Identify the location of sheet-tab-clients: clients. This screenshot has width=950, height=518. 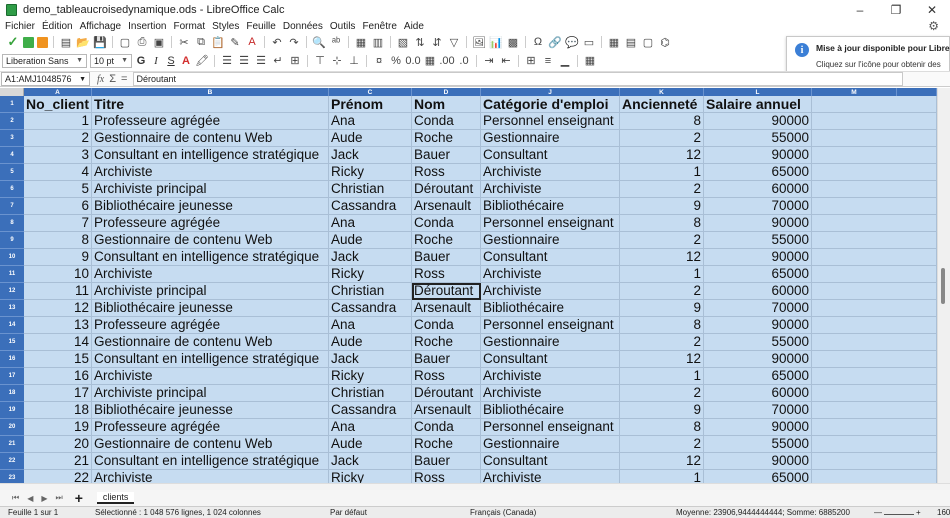
(115, 498).